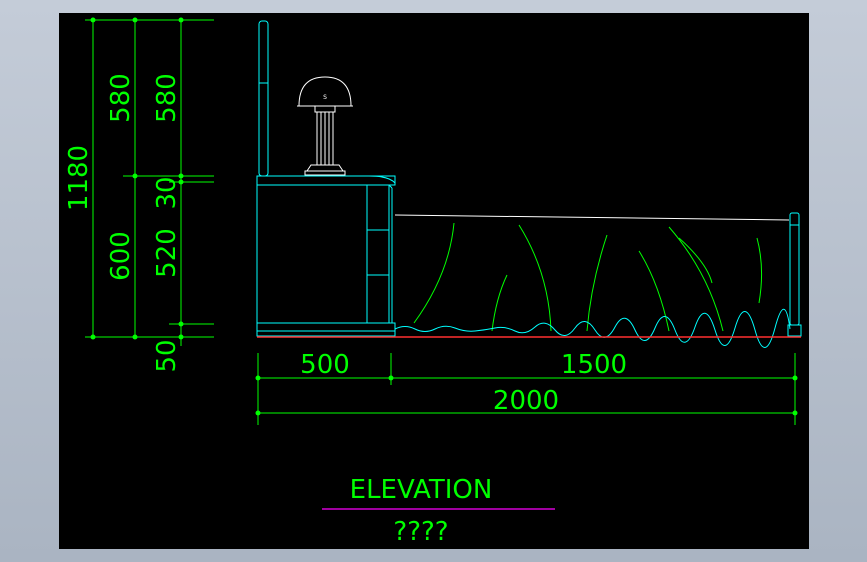 The width and height of the screenshot is (867, 562). Describe the element at coordinates (526, 401) in the screenshot. I see `dim-label-2000: 2000` at that location.